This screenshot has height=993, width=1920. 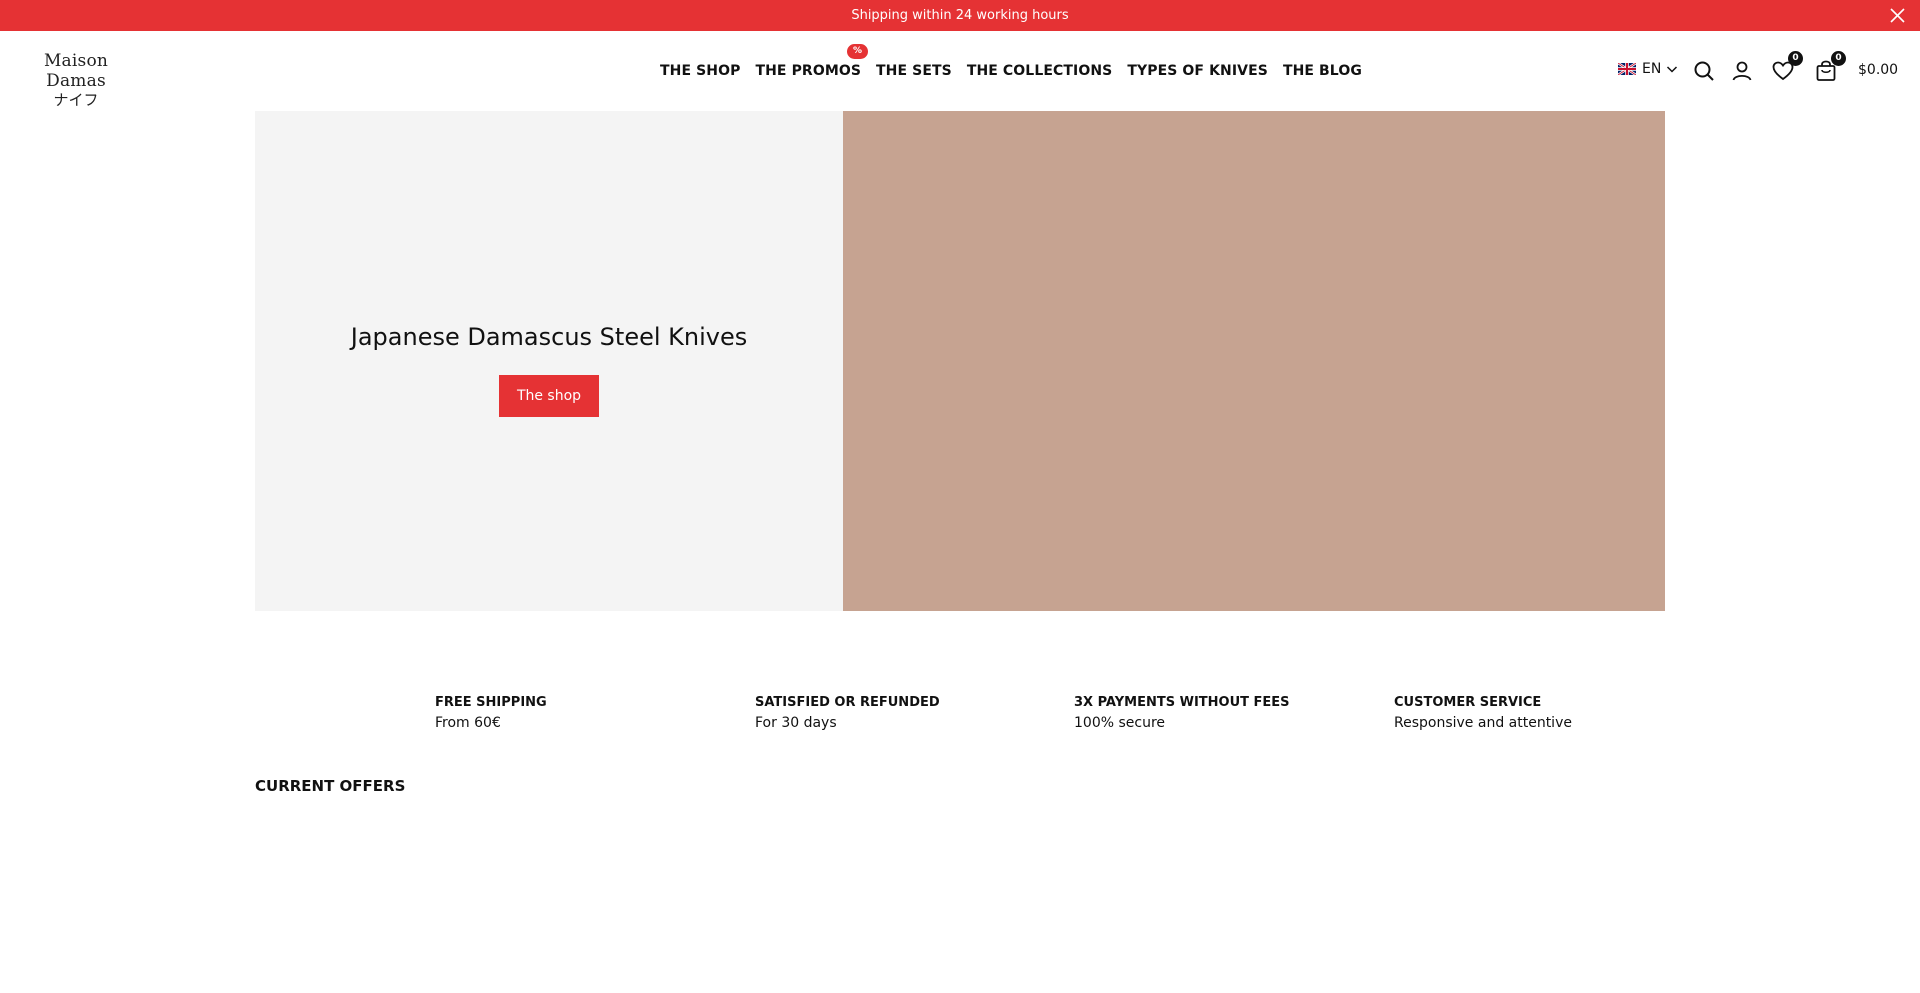 What do you see at coordinates (1483, 723) in the screenshot?
I see `feature-subtitle: Responsive and attentive` at bounding box center [1483, 723].